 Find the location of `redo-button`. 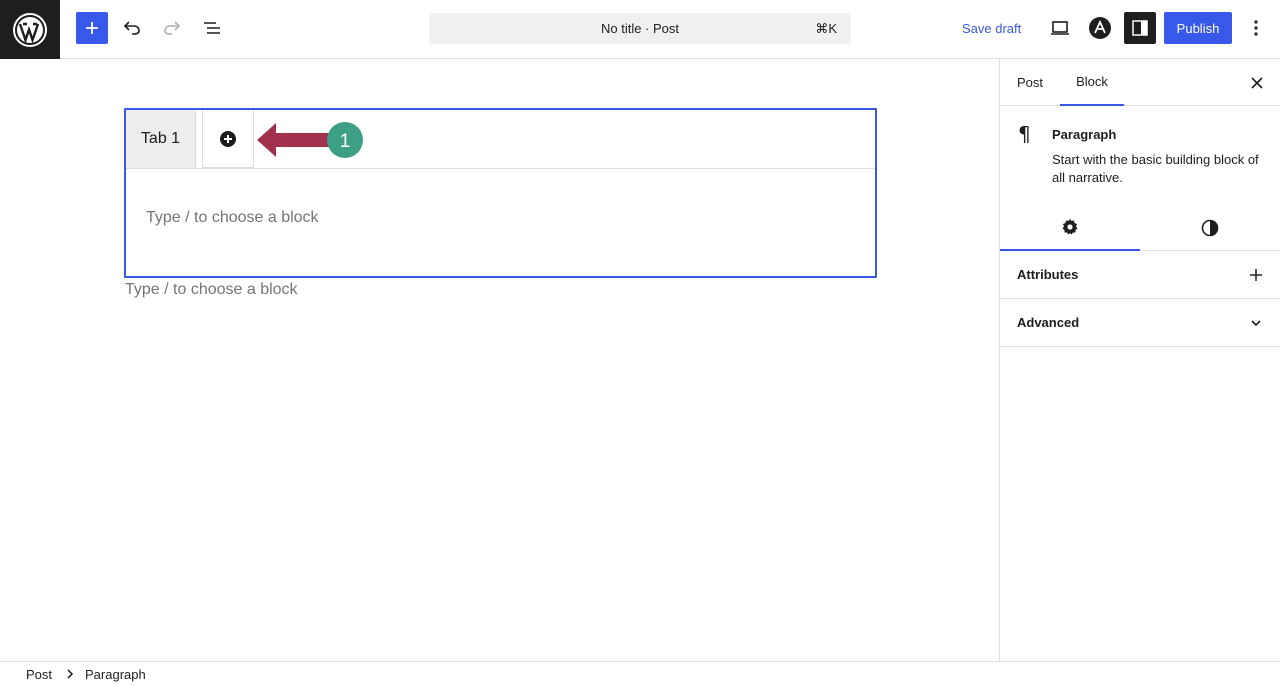

redo-button is located at coordinates (172, 28).